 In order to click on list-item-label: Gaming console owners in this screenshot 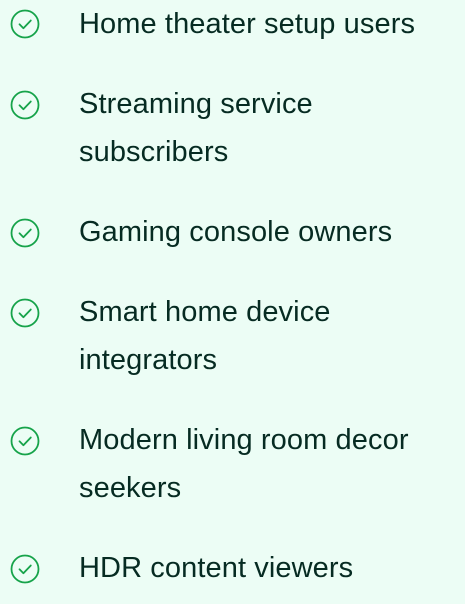, I will do `click(236, 232)`.